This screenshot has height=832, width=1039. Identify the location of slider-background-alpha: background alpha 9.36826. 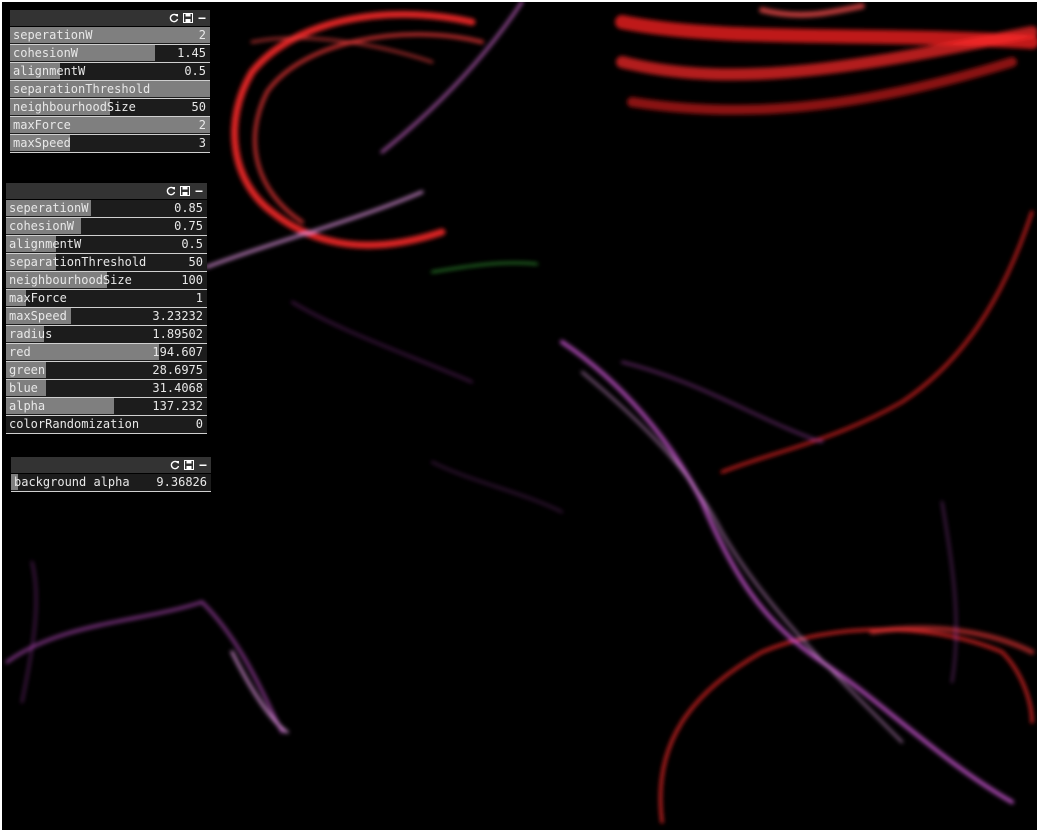
(111, 483).